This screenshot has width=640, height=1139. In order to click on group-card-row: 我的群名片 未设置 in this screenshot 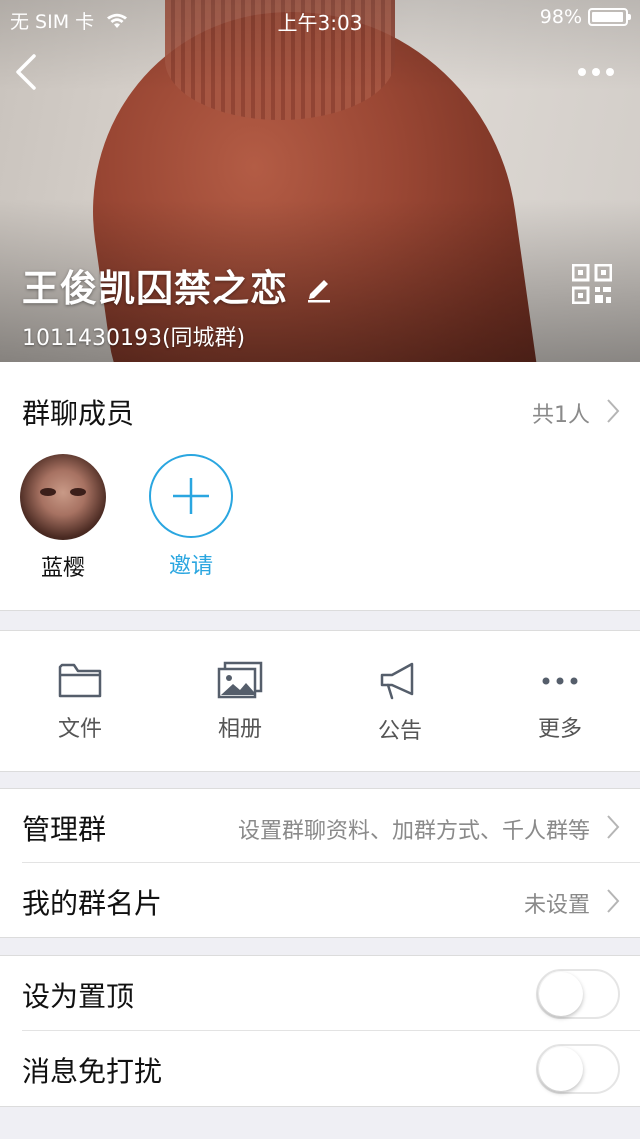, I will do `click(320, 900)`.